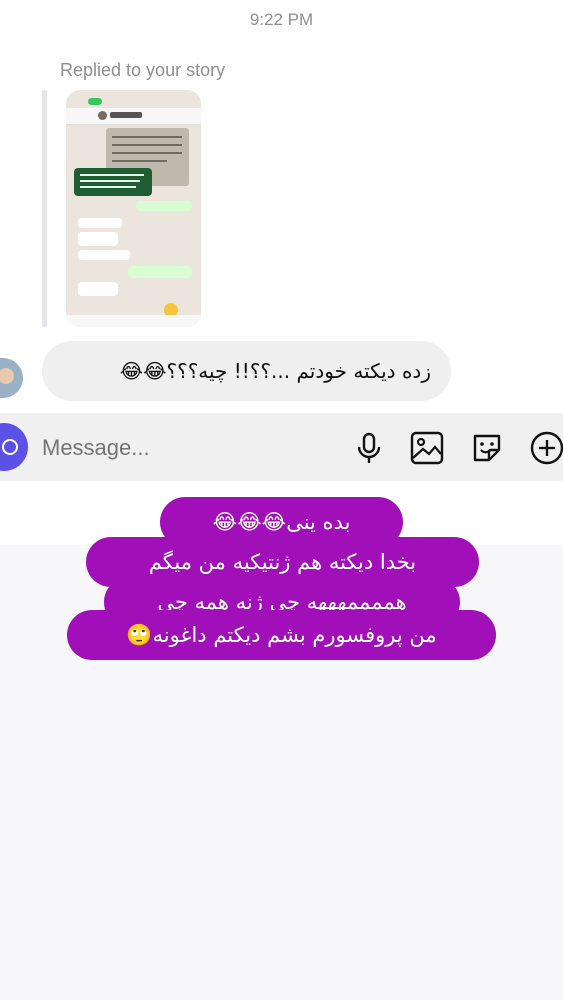 This screenshot has width=563, height=1000. I want to click on thumbnail-time-pill, so click(95, 101).